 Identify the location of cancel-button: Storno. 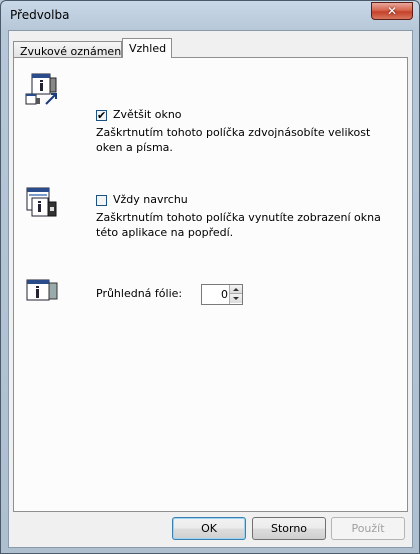
(289, 528).